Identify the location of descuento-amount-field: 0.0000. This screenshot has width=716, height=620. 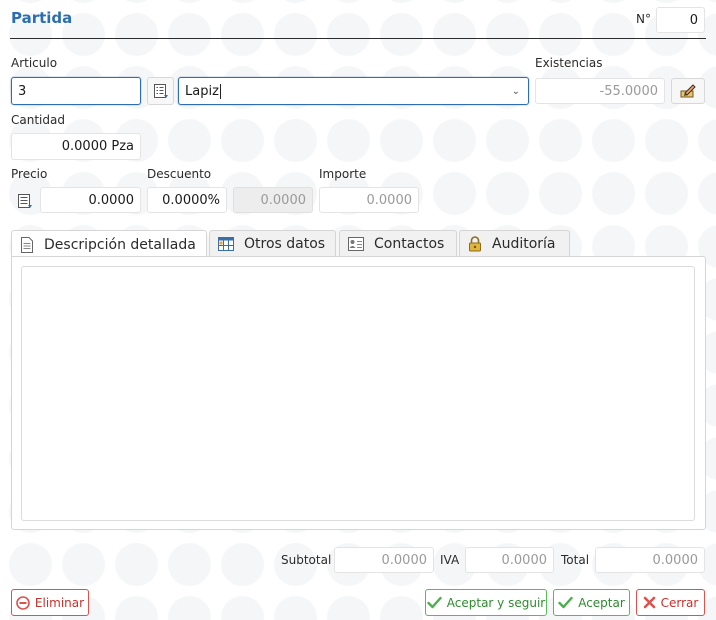
(273, 200).